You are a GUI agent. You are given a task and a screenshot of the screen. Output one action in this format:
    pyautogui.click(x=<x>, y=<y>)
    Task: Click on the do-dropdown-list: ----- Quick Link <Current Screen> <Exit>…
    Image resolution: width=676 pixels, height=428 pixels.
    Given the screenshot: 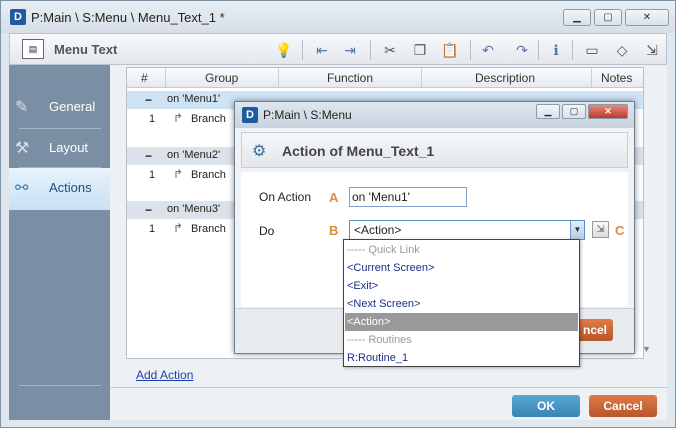 What is the action you would take?
    pyautogui.click(x=461, y=303)
    